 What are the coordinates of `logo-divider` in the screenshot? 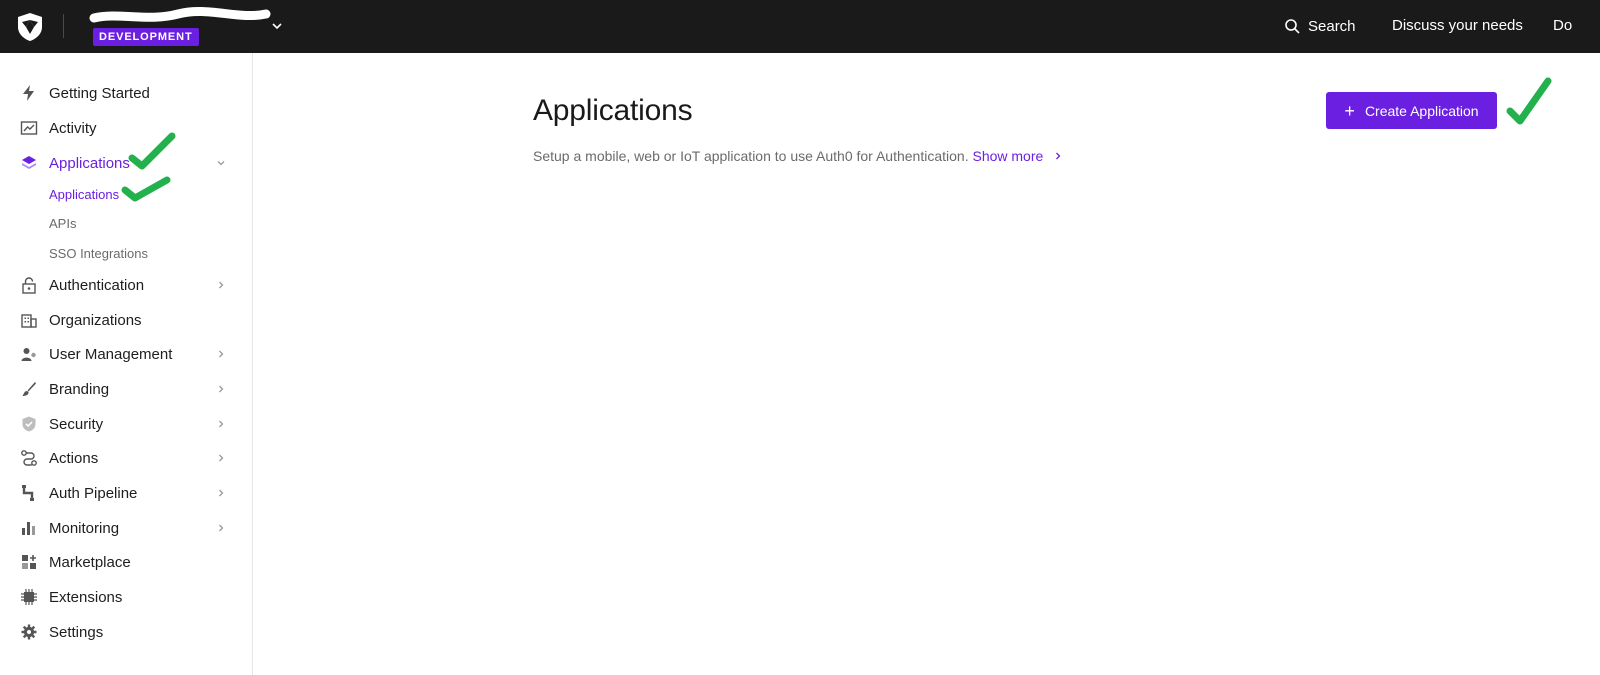 It's located at (63, 26).